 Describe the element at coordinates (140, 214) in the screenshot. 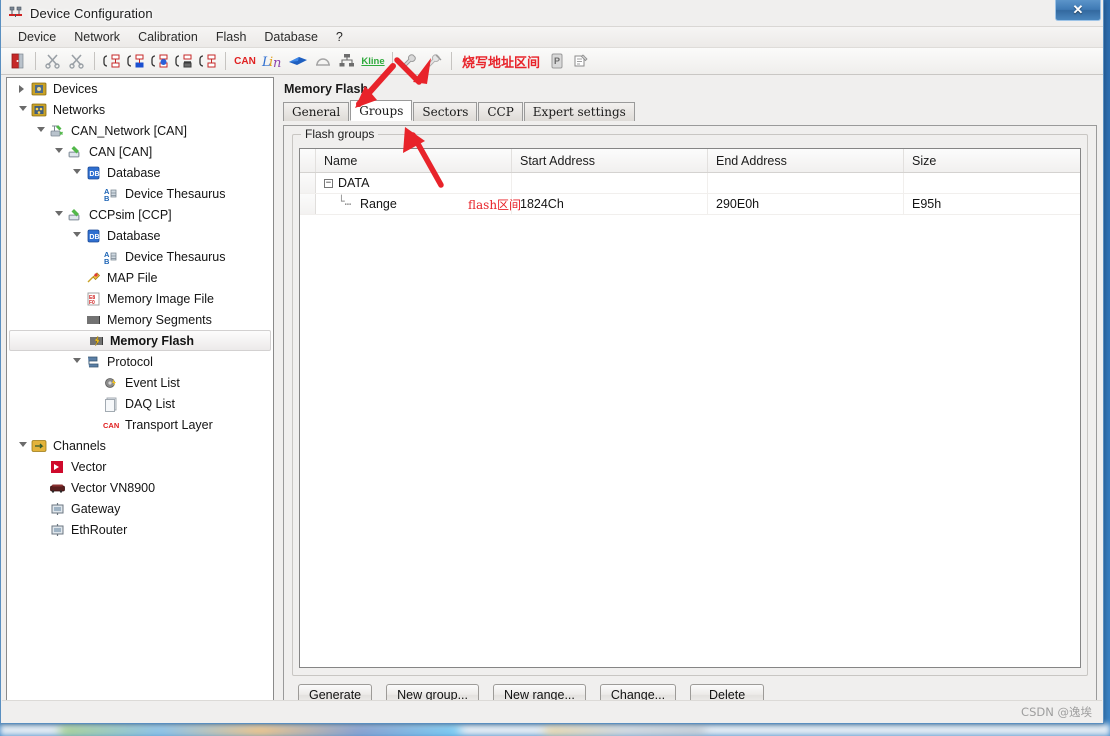

I see `tree-item-ccpsim-ccp: CCPsim [CCP]` at that location.